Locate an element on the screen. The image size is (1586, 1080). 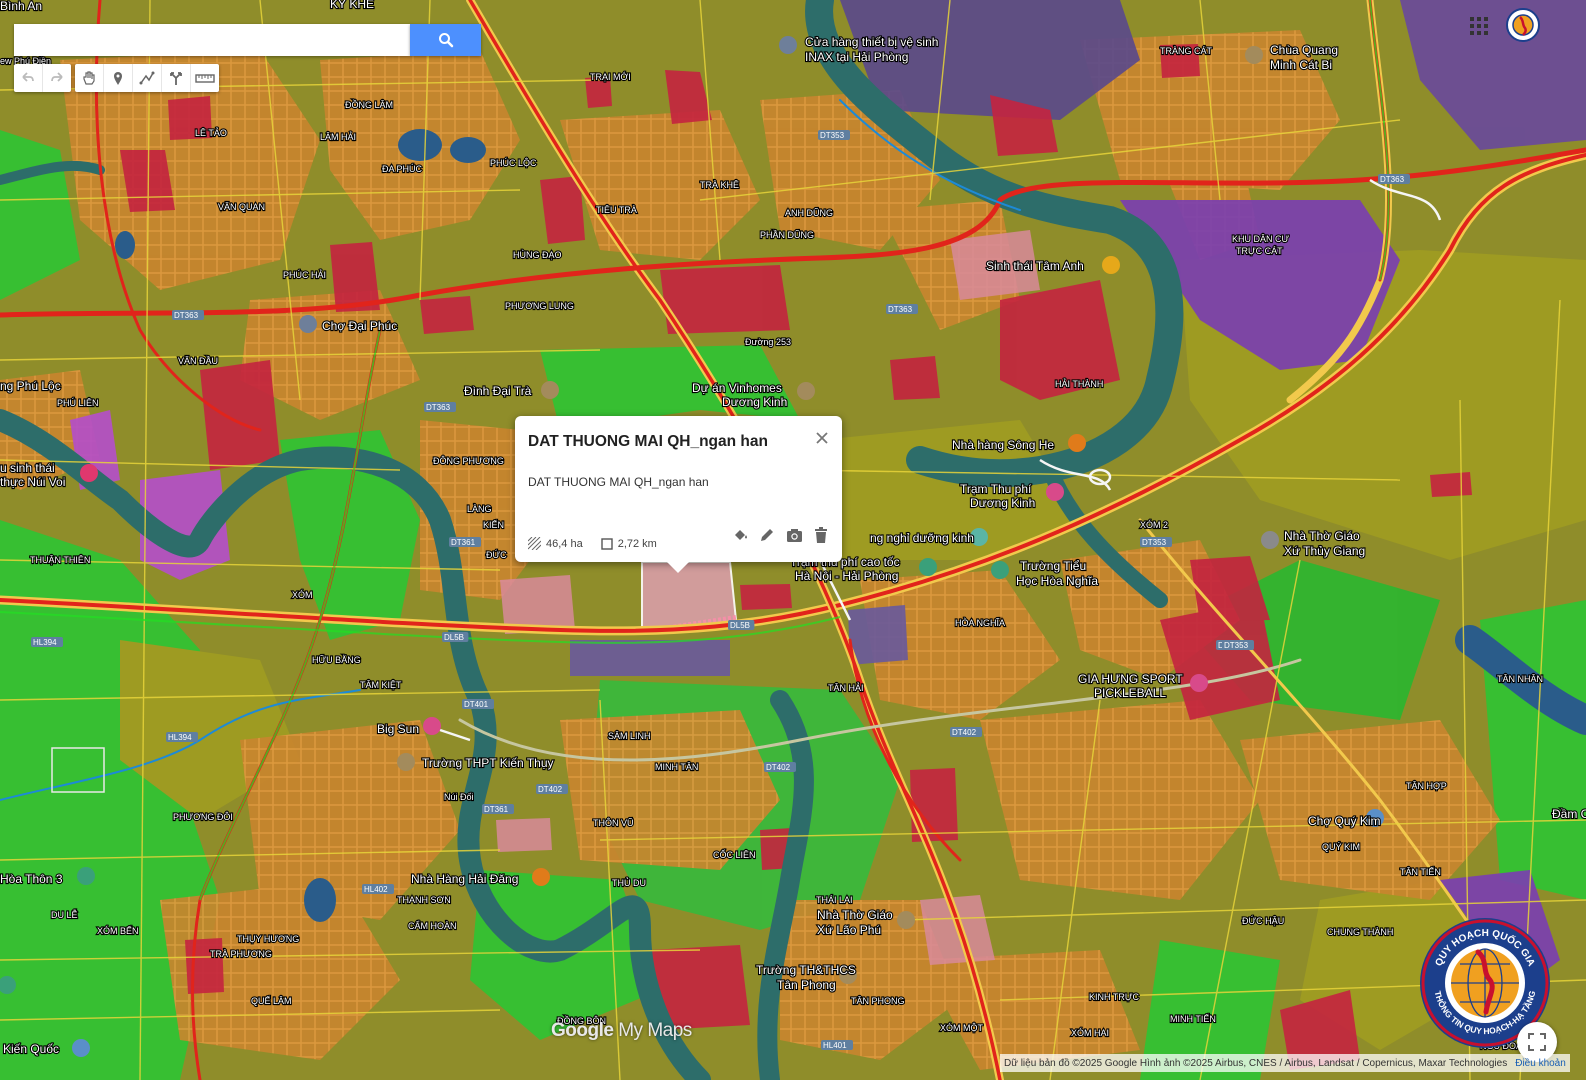
close-icon is located at coordinates (822, 438).